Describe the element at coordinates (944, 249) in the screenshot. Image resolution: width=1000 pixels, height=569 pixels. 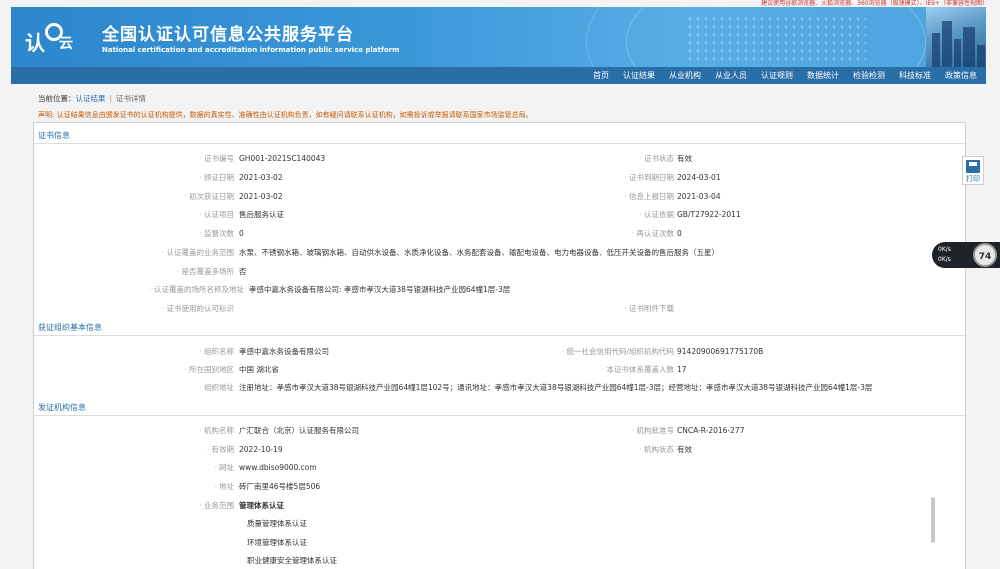
I see `upload-speed: 0K/s` at that location.